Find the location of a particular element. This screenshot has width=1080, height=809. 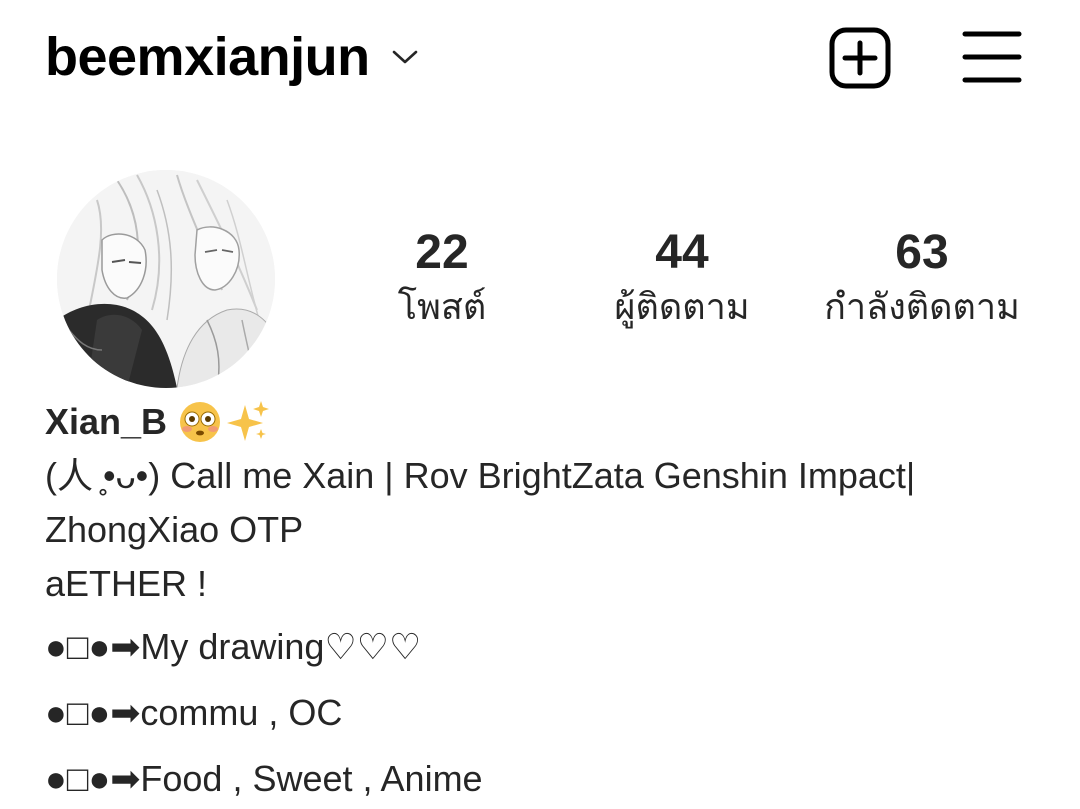

bio-line-5: ●□●➡commu , OC is located at coordinates (194, 712).